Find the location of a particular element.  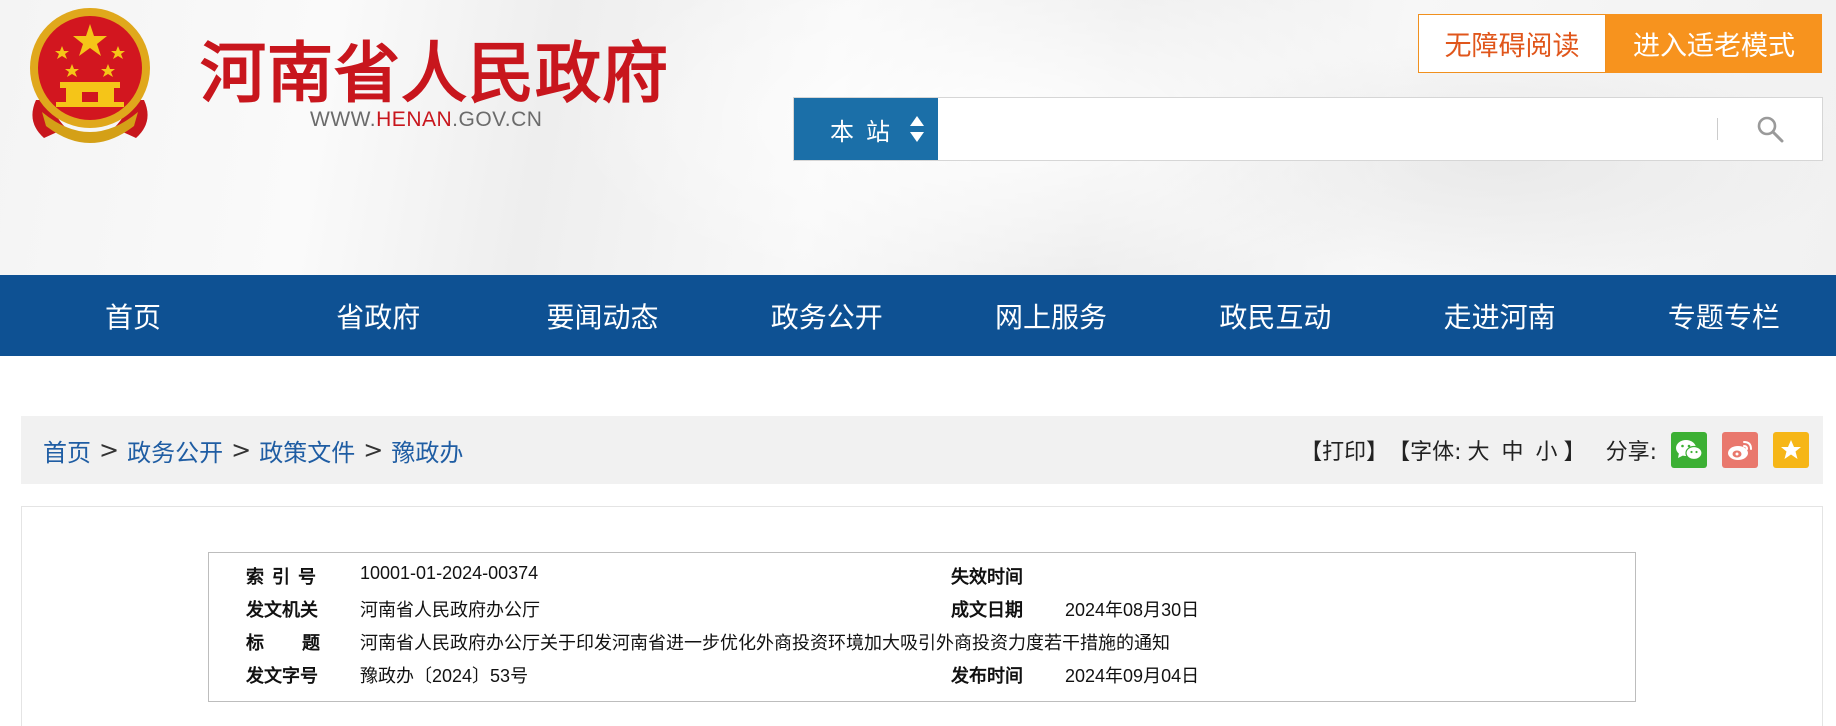

main-nav: 首页 省政府 要闻动态 政务公开 网上服务 政民互动 走进河南 专题专栏 is located at coordinates (918, 315).